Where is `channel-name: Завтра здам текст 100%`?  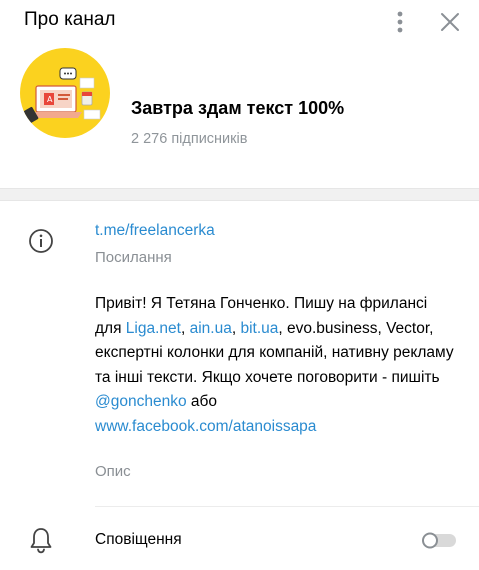 channel-name: Завтра здам текст 100% is located at coordinates (238, 108).